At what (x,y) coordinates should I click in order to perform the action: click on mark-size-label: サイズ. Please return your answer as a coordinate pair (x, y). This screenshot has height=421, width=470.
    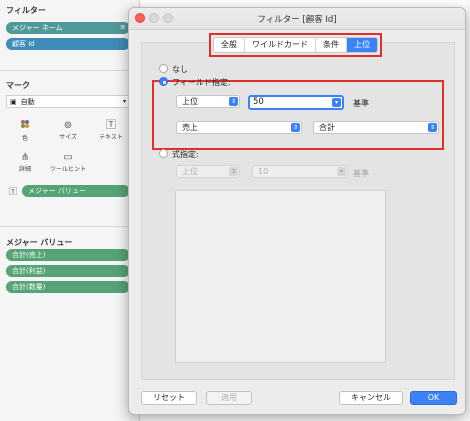
    Looking at the image, I should click on (68, 137).